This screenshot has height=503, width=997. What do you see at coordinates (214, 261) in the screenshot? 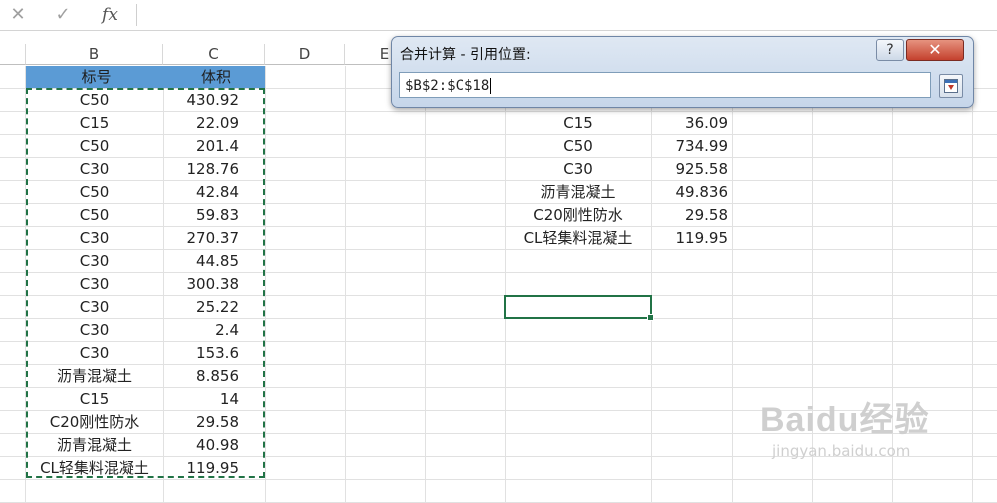
I see `volume-cell: 44.85` at bounding box center [214, 261].